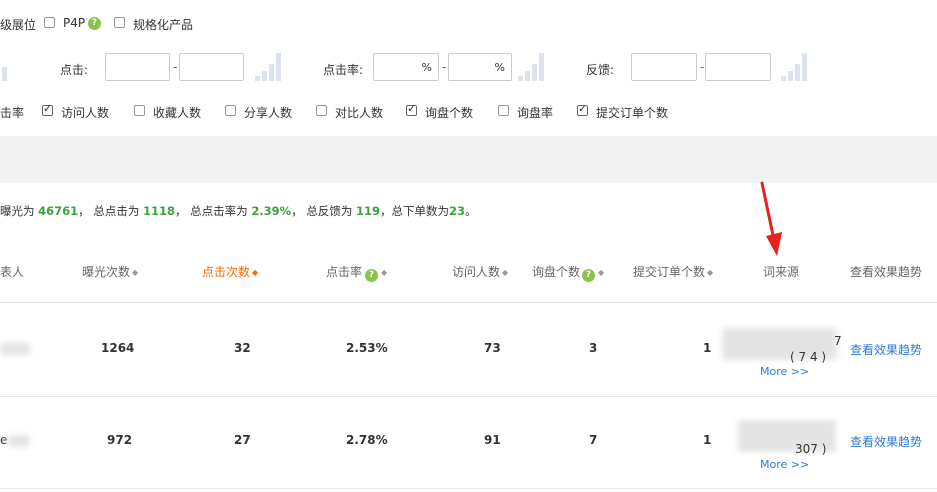  Describe the element at coordinates (343, 70) in the screenshot. I see `ctr-filter-label: 点击率:` at that location.